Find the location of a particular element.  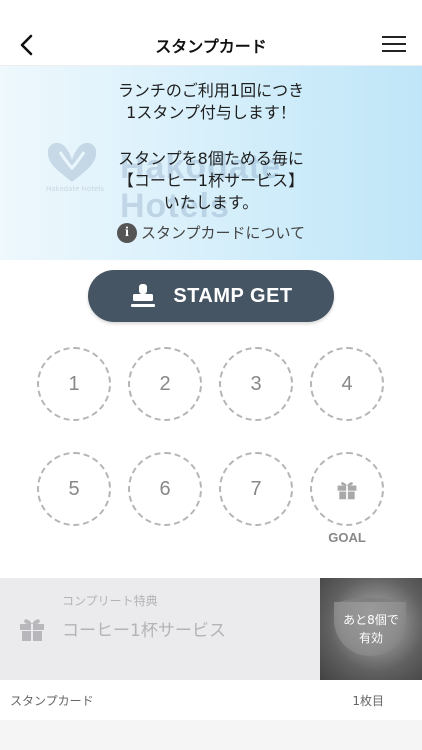

back-button is located at coordinates (27, 45).